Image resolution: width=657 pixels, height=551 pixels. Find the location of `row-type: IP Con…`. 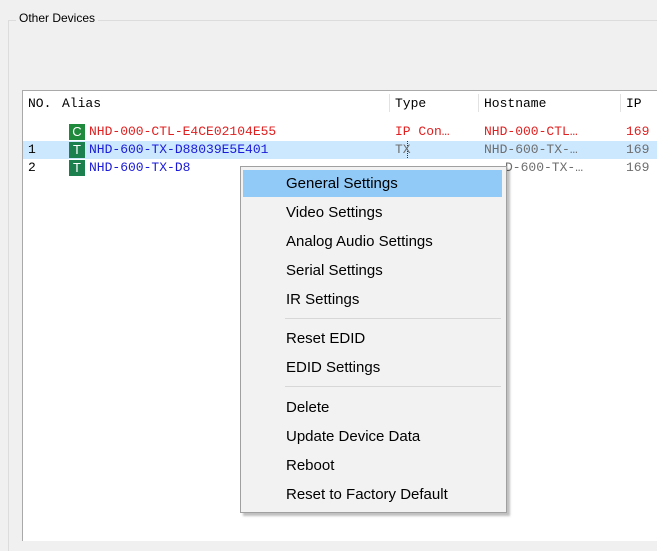

row-type: IP Con… is located at coordinates (422, 131).